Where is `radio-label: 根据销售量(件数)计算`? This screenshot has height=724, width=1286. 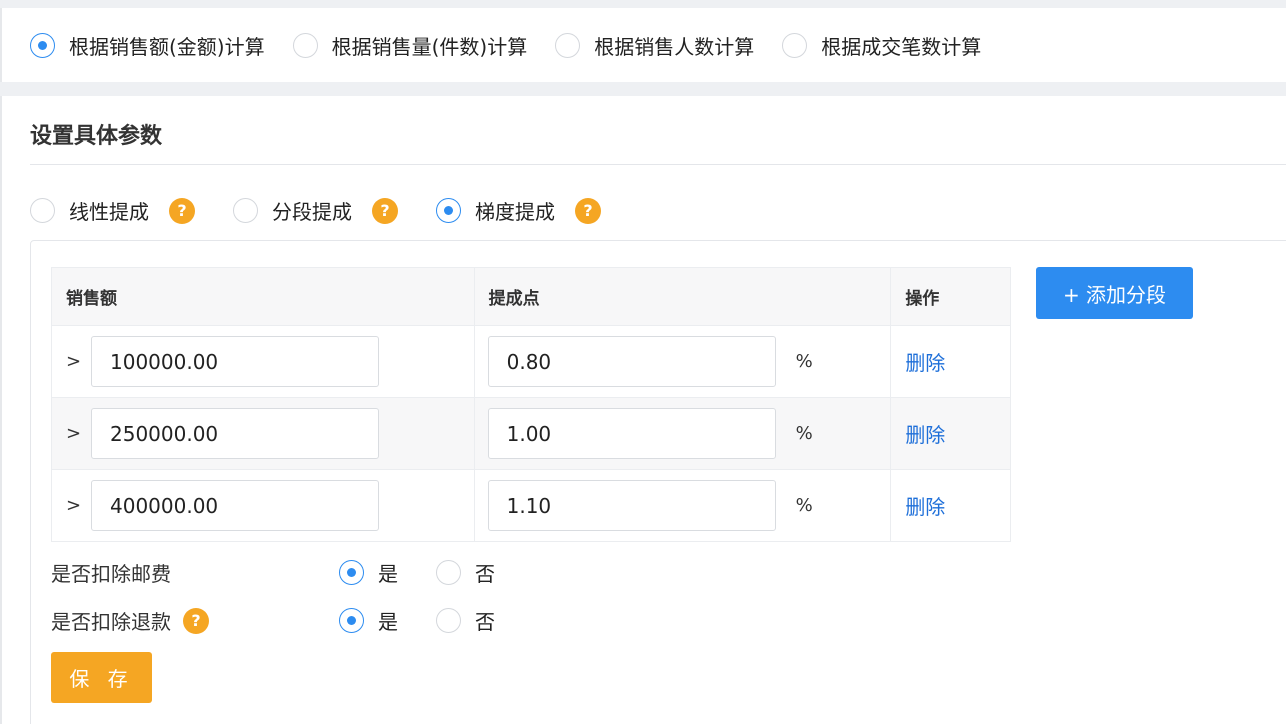 radio-label: 根据销售量(件数)计算 is located at coordinates (429, 46).